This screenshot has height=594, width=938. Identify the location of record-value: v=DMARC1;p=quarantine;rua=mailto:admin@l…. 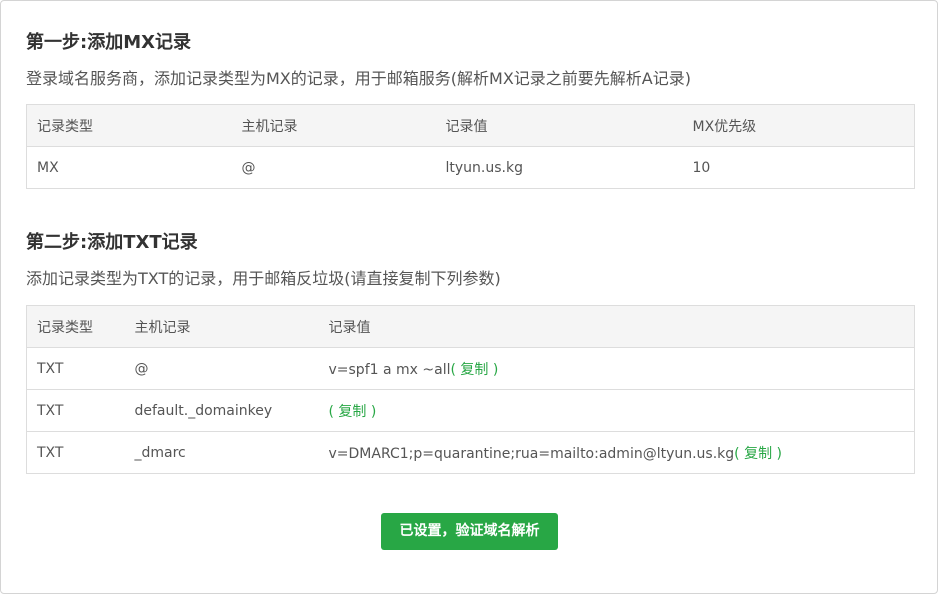
(531, 453).